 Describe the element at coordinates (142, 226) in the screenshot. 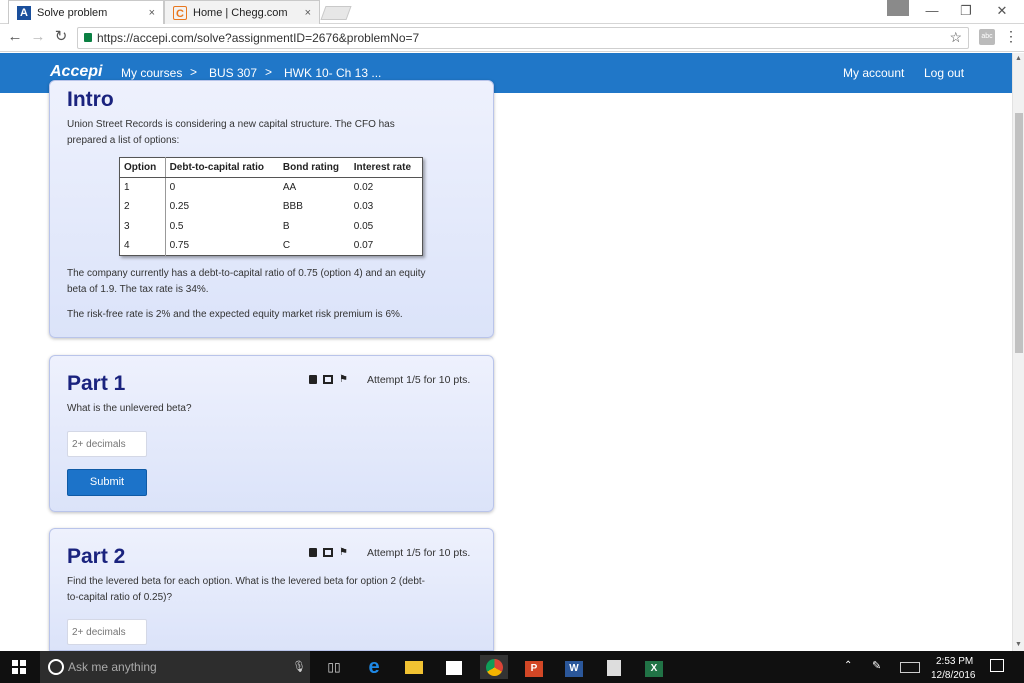

I see `table-cell: 3` at that location.